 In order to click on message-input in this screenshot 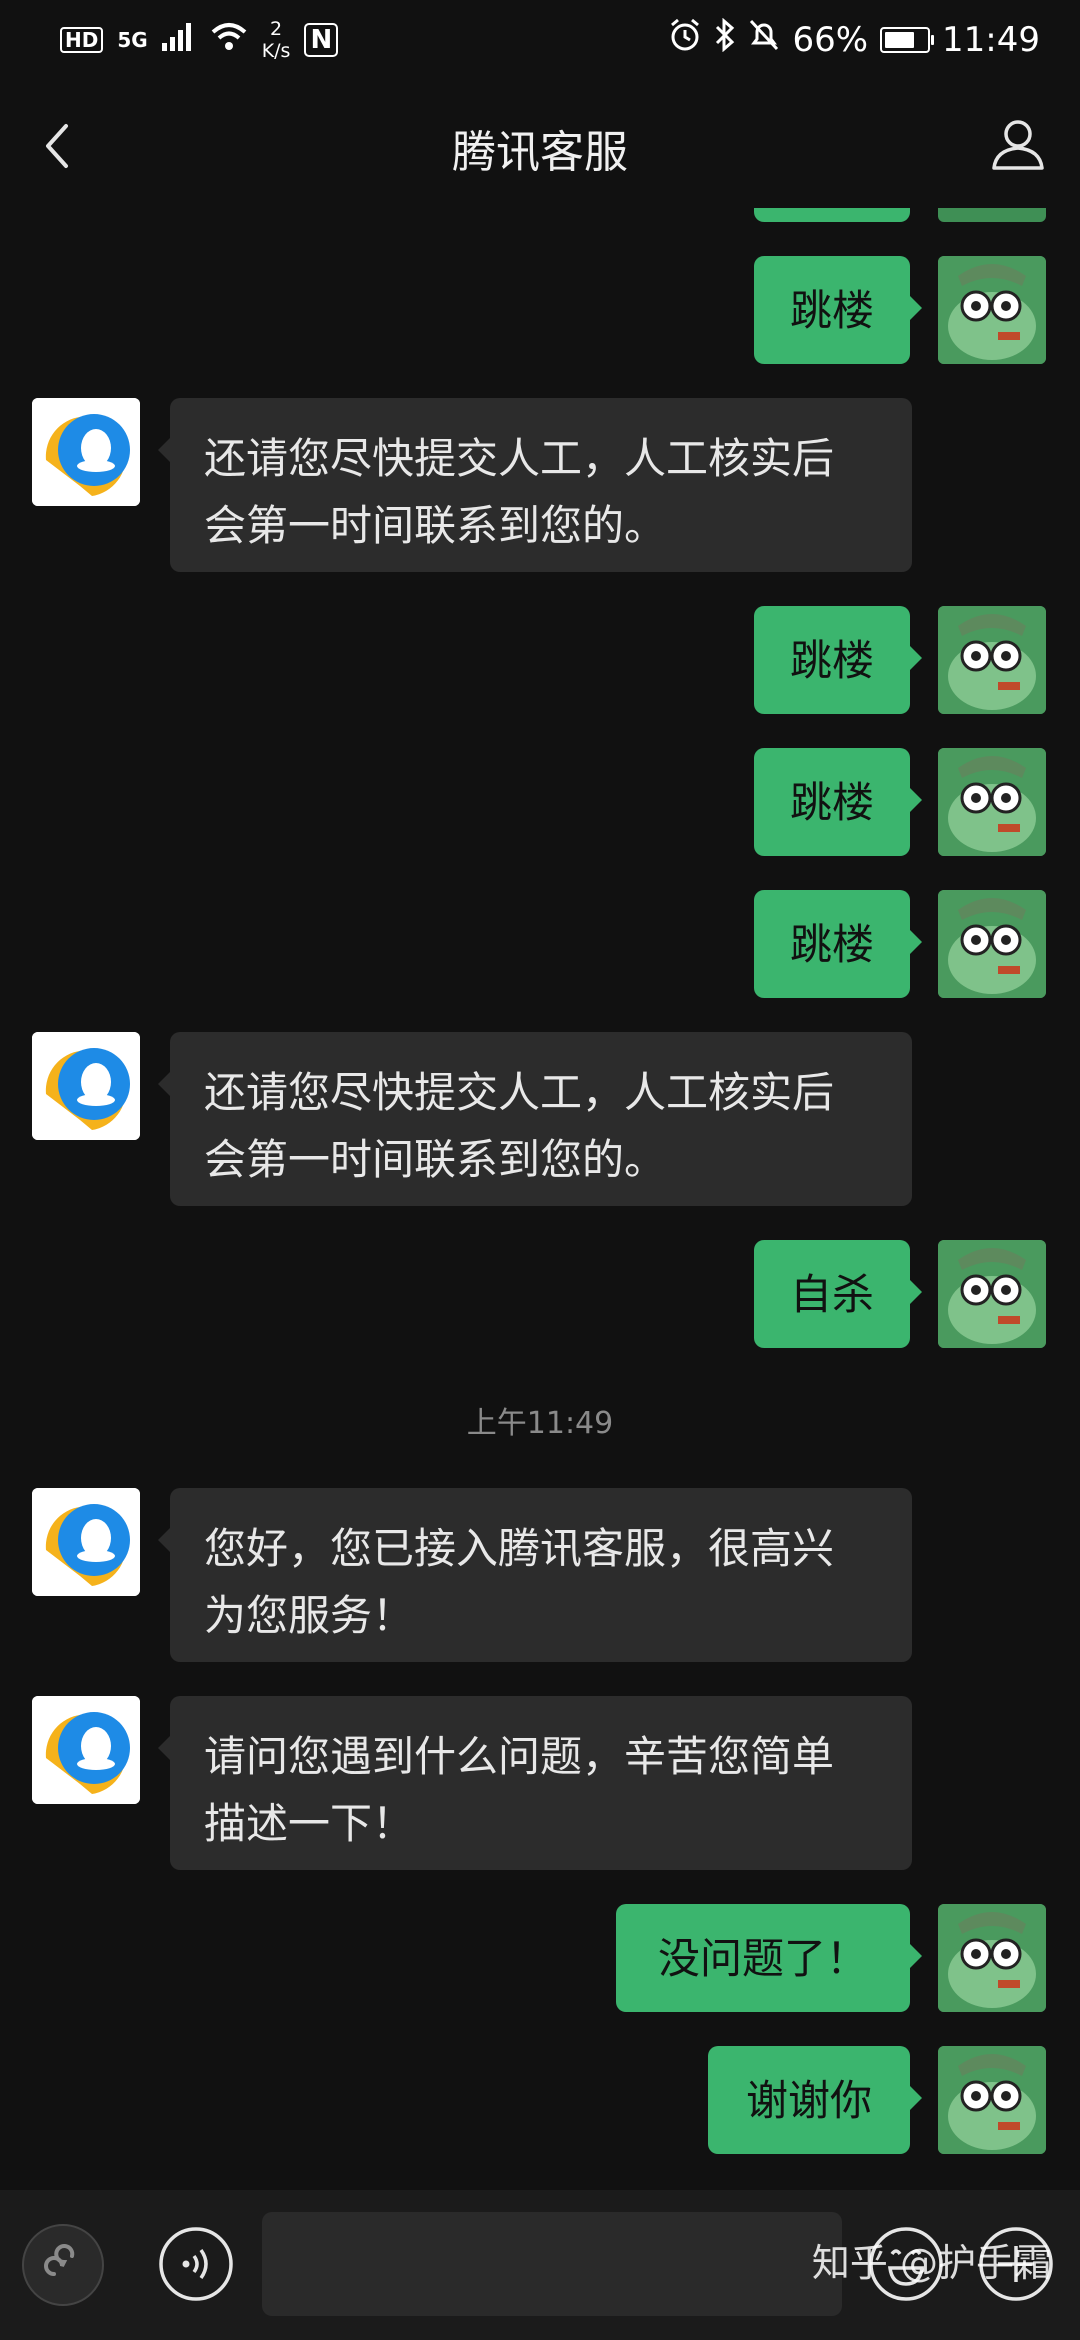, I will do `click(552, 2264)`.